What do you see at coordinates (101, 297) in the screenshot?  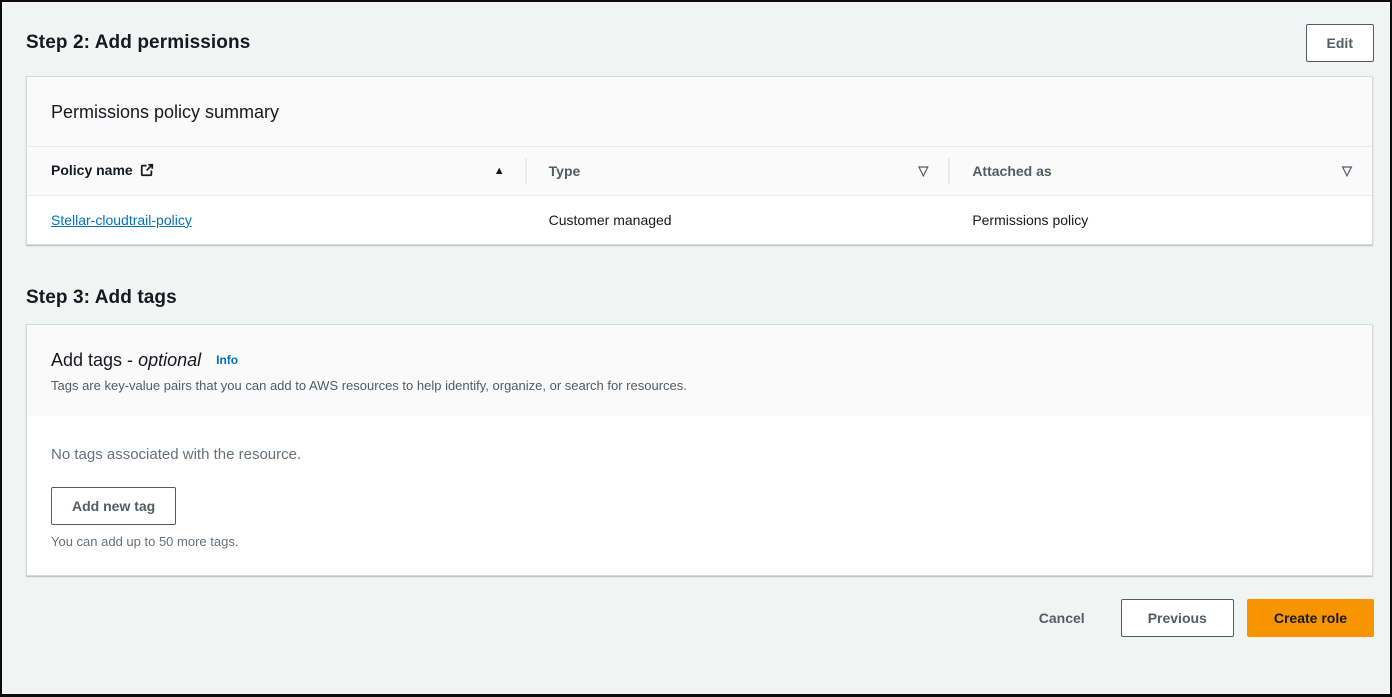 I see `step3-heading: Step 3: Add tags` at bounding box center [101, 297].